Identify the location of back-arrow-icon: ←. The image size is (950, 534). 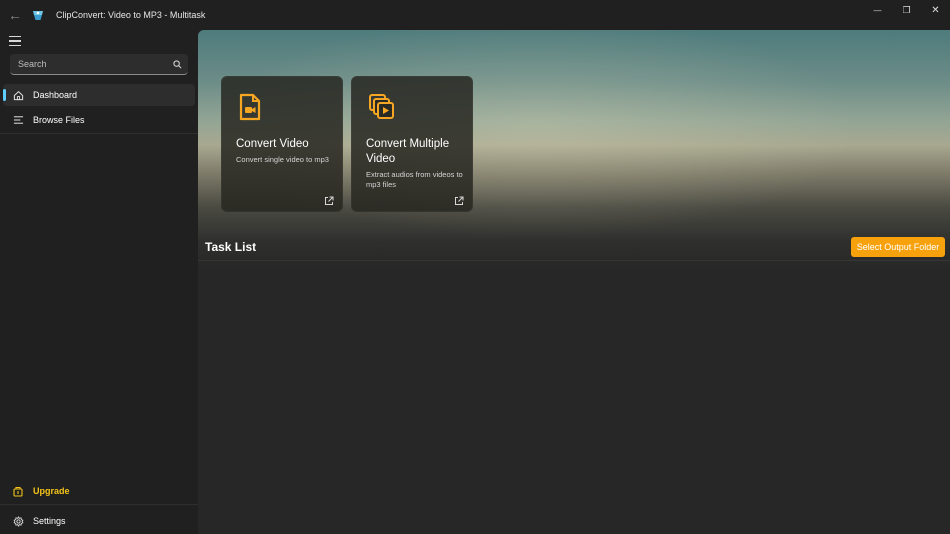
(15, 15).